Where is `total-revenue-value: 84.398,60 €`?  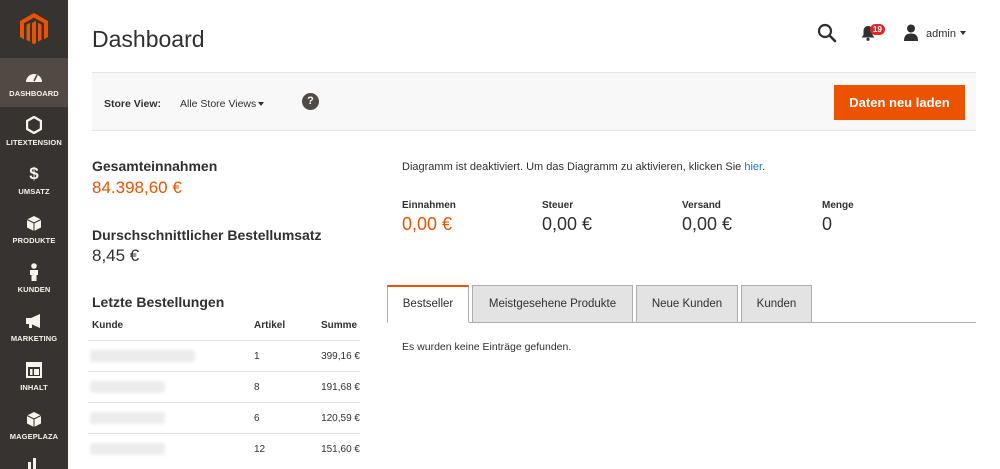
total-revenue-value: 84.398,60 € is located at coordinates (137, 187).